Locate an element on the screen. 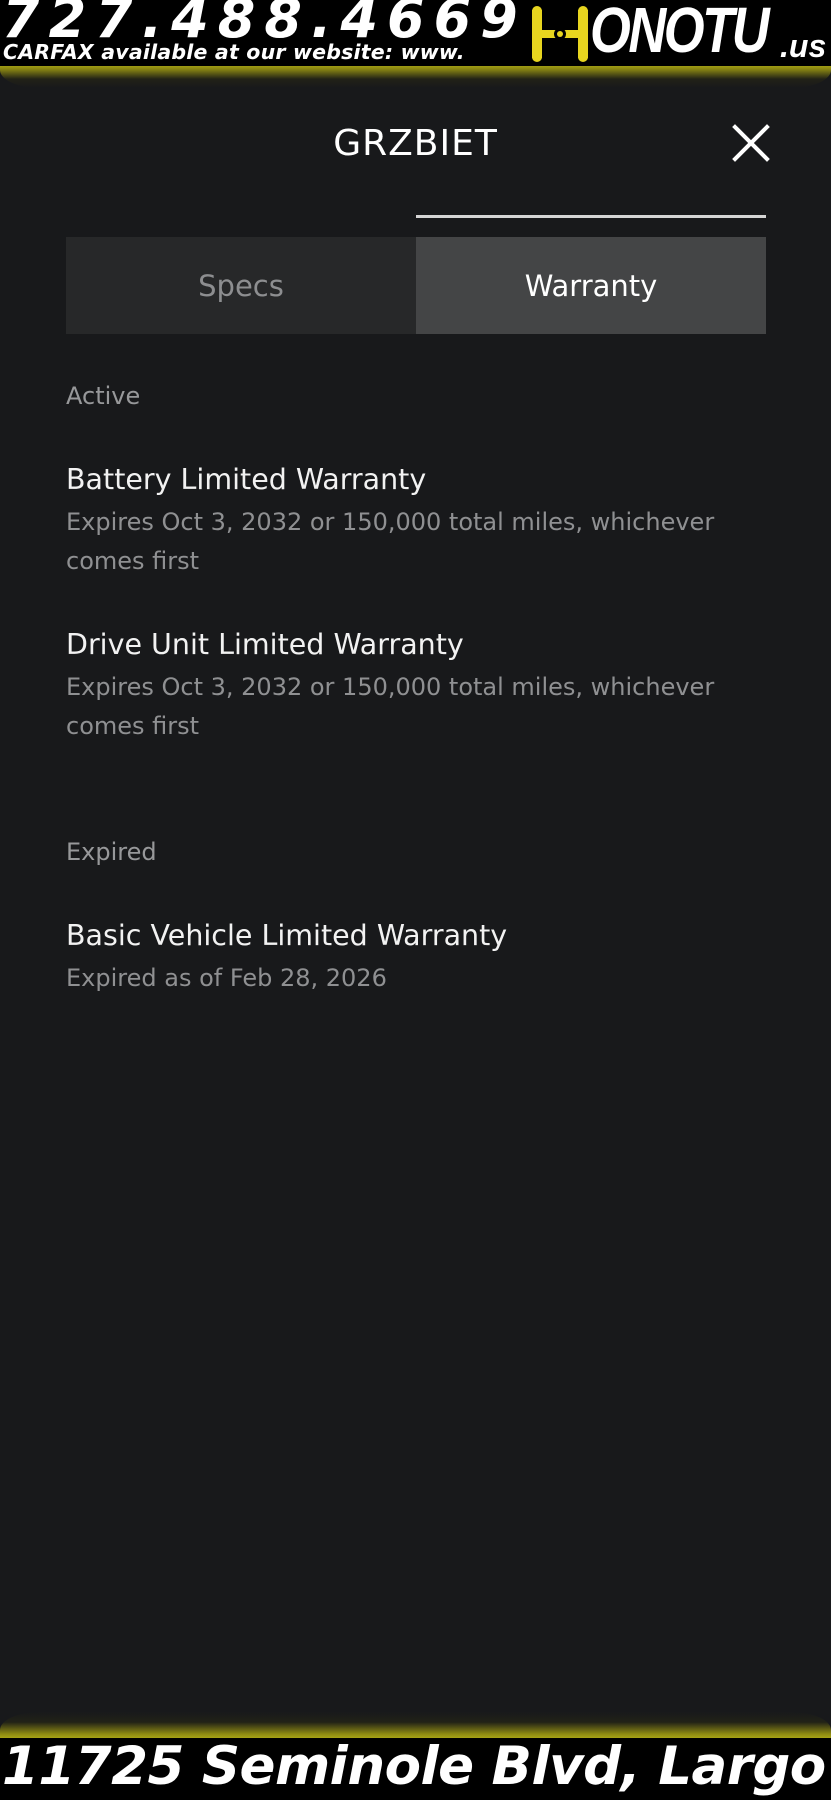  dealer-logo: ONOTU .us is located at coordinates (678, 33).